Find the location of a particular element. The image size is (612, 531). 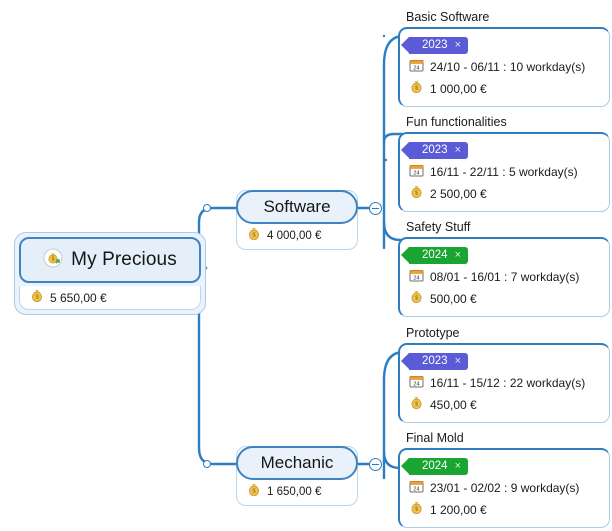

root-node-title-box: $ My Precious is located at coordinates (110, 260).